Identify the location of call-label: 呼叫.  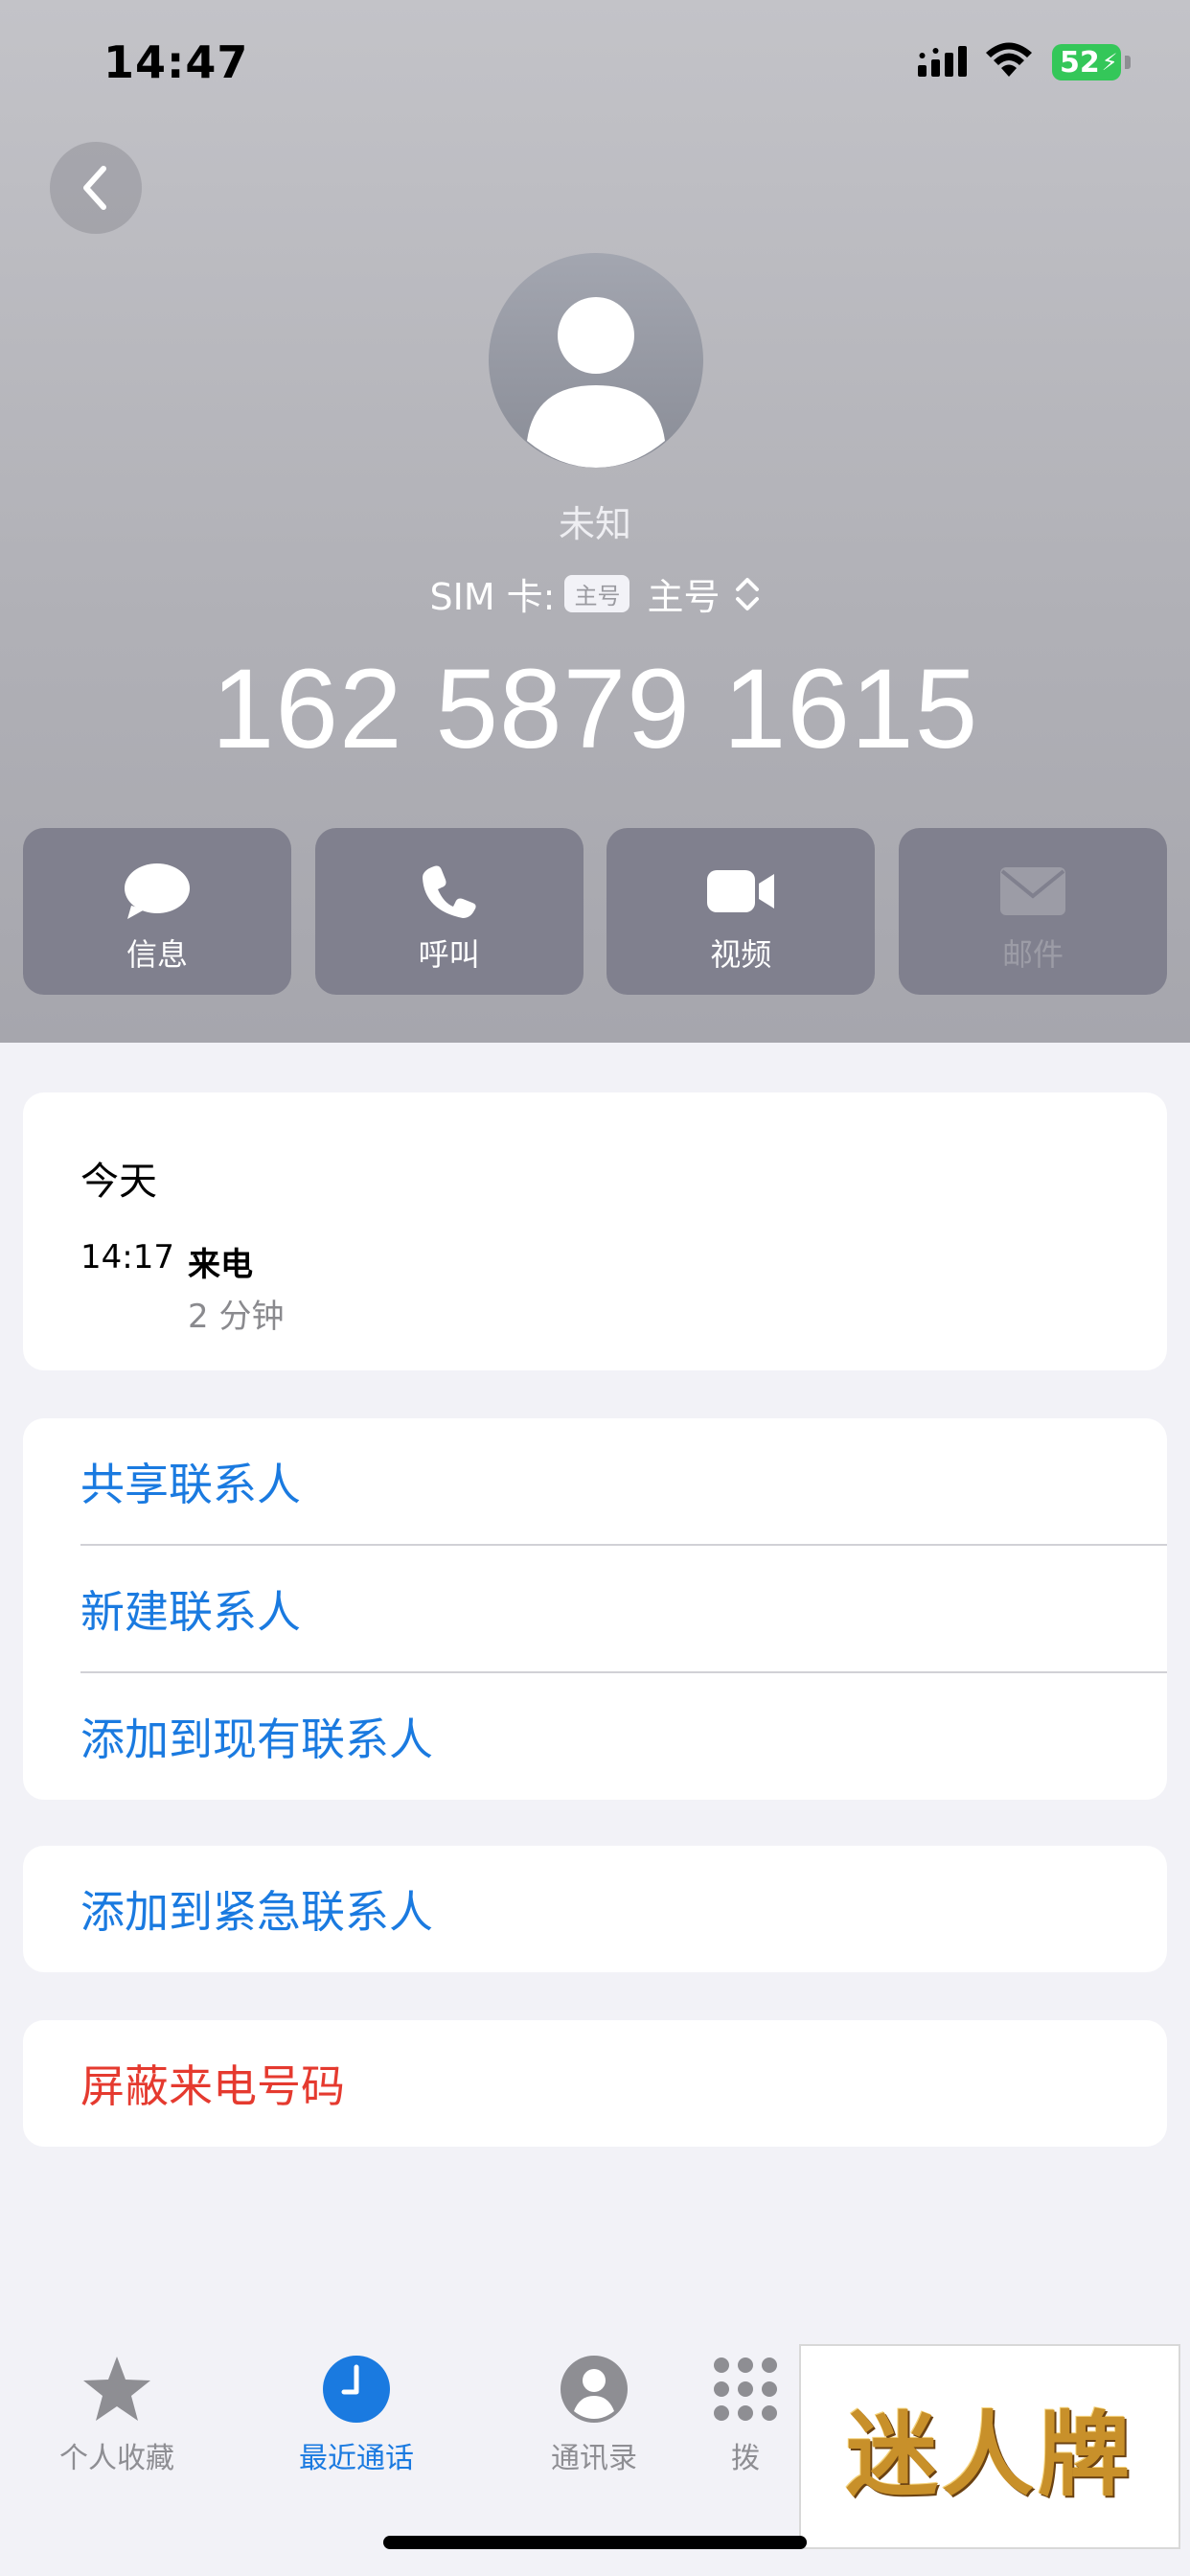
(449, 954).